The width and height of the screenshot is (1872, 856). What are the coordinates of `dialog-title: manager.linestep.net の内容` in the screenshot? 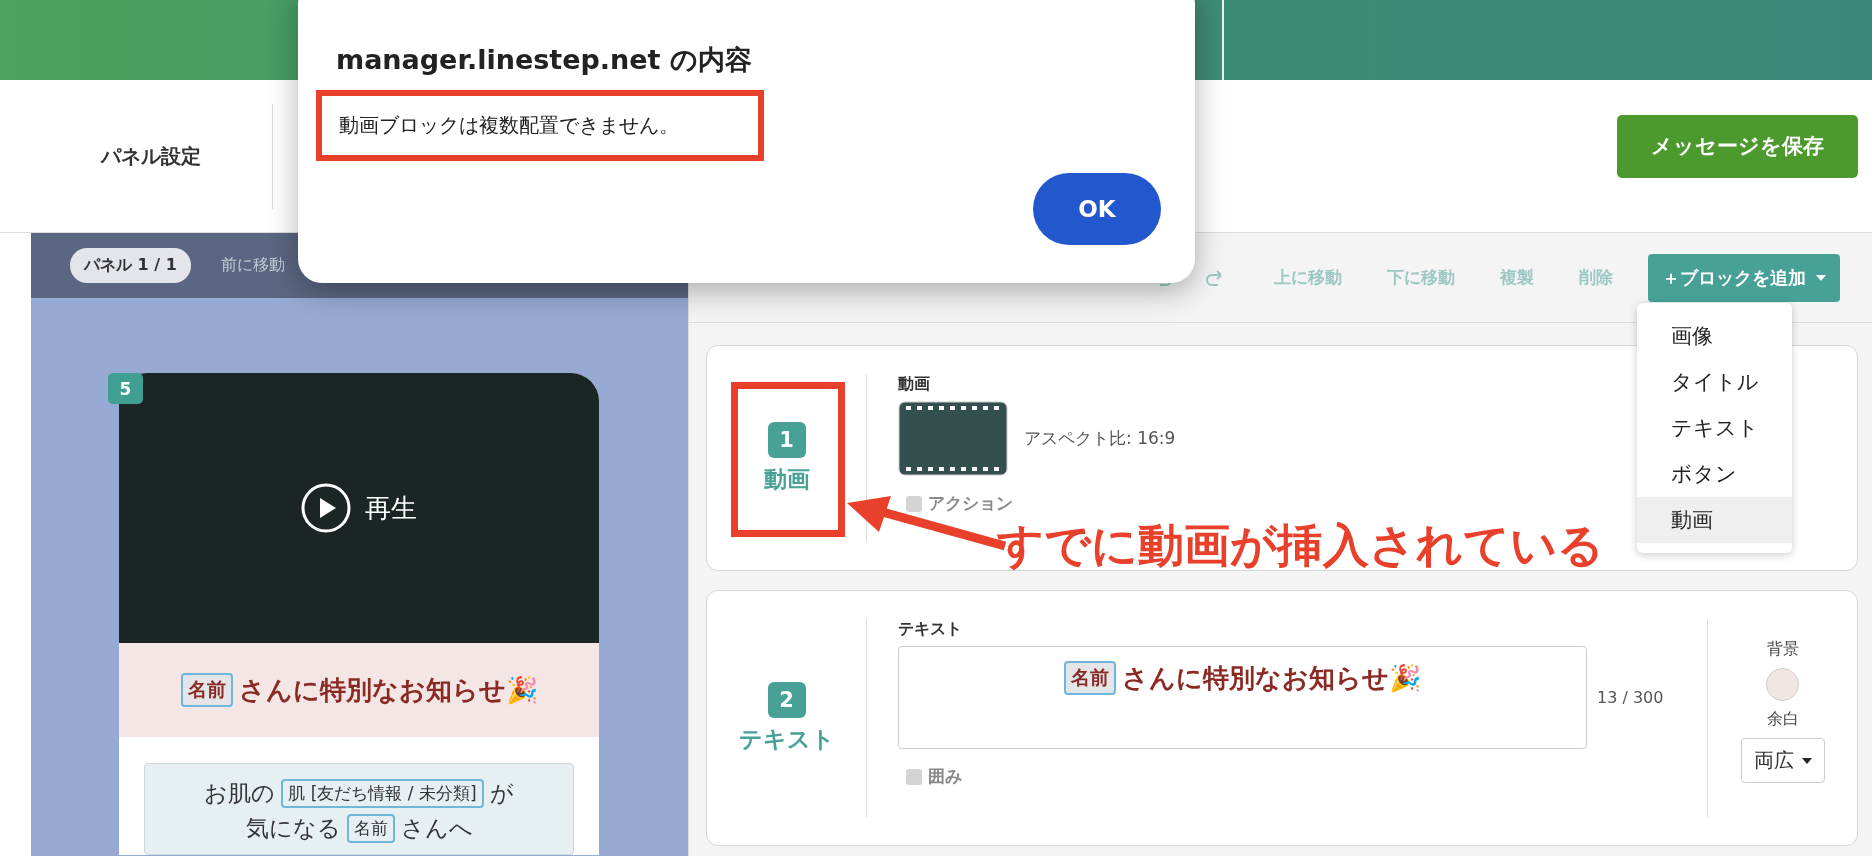 It's located at (544, 60).